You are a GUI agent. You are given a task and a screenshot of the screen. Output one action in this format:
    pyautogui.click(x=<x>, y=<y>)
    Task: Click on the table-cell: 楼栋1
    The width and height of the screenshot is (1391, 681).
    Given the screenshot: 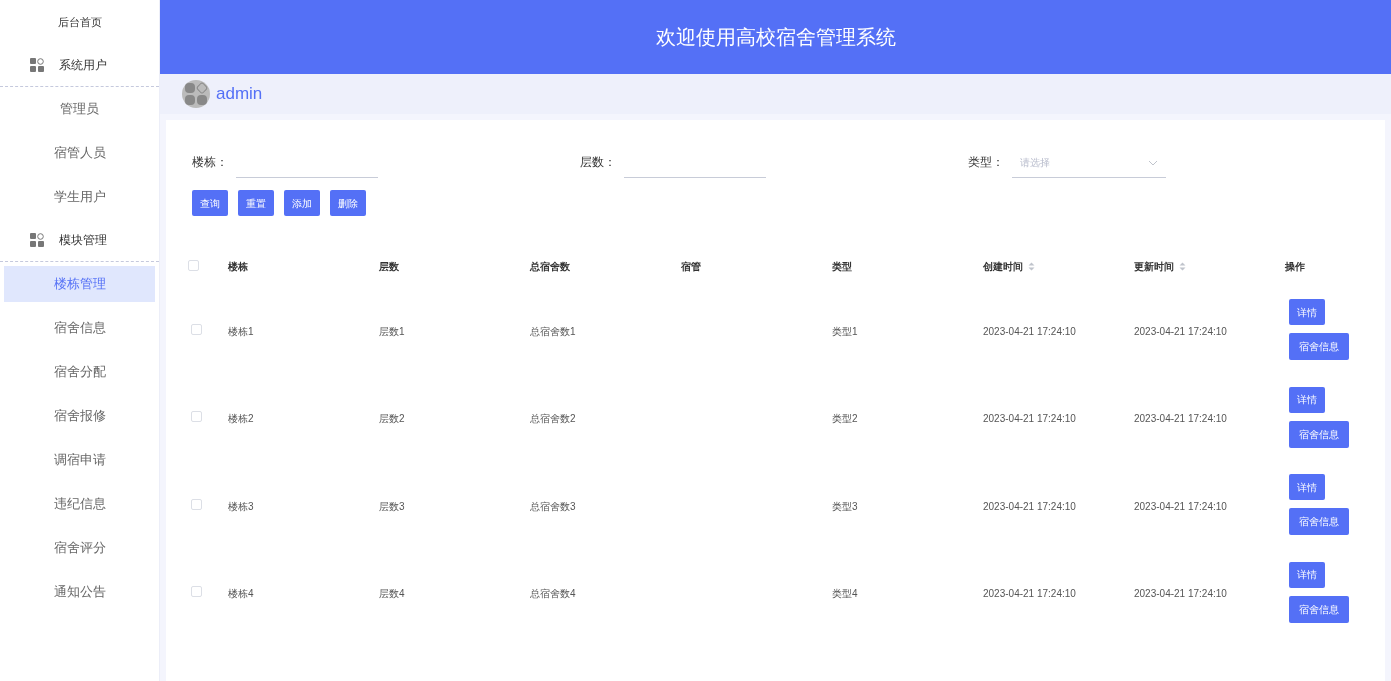 What is the action you would take?
    pyautogui.click(x=241, y=331)
    